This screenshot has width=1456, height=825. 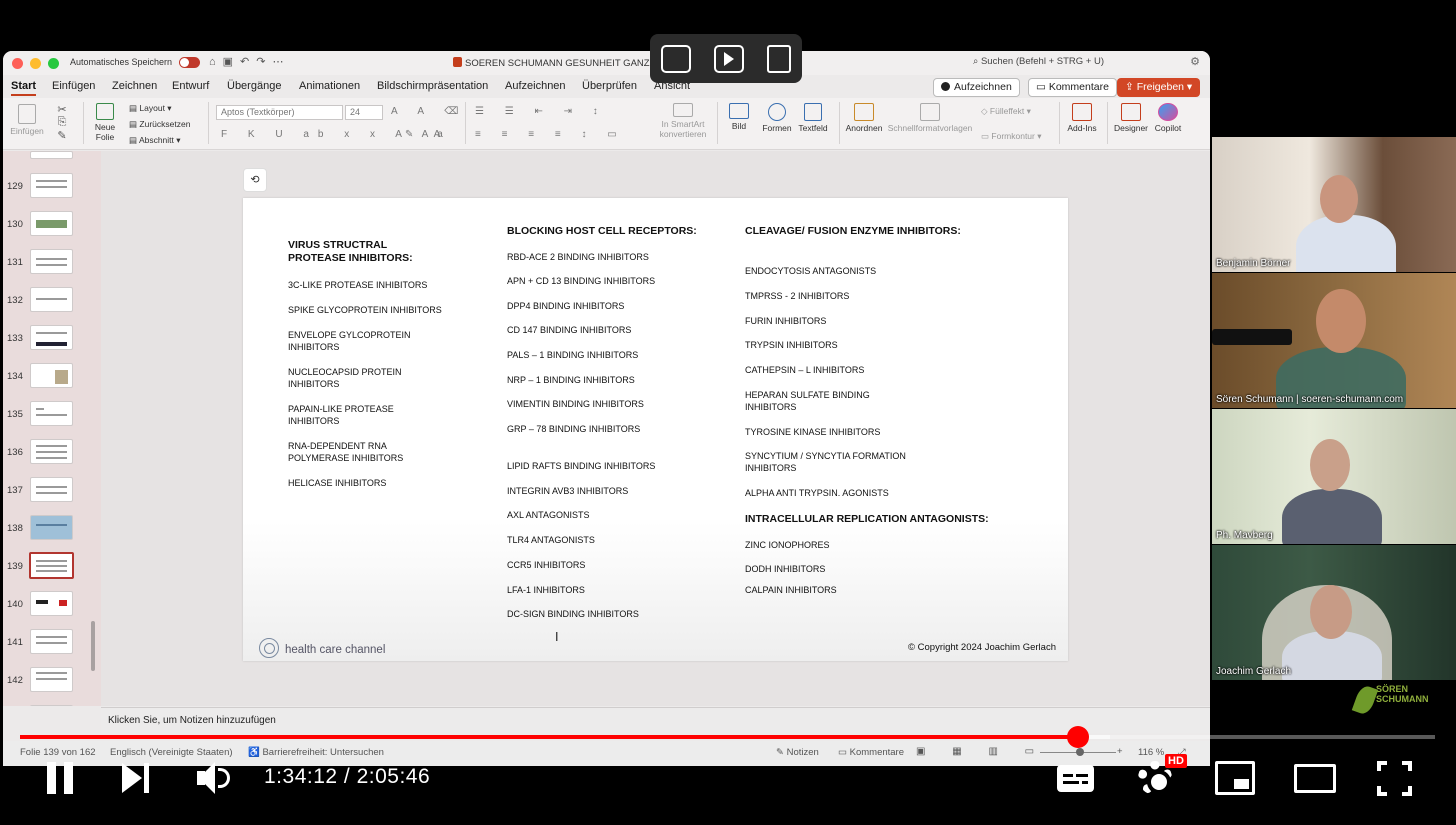 What do you see at coordinates (350, 251) in the screenshot?
I see `col1-header: VIRUS STRUCTRAL PROTEASE INHIBITORS:` at bounding box center [350, 251].